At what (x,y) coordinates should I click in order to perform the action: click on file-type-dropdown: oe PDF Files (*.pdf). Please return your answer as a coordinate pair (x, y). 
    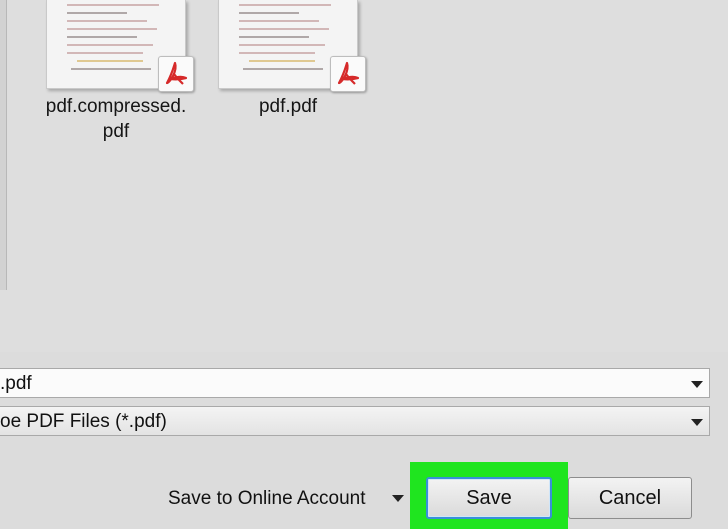
    Looking at the image, I should click on (355, 421).